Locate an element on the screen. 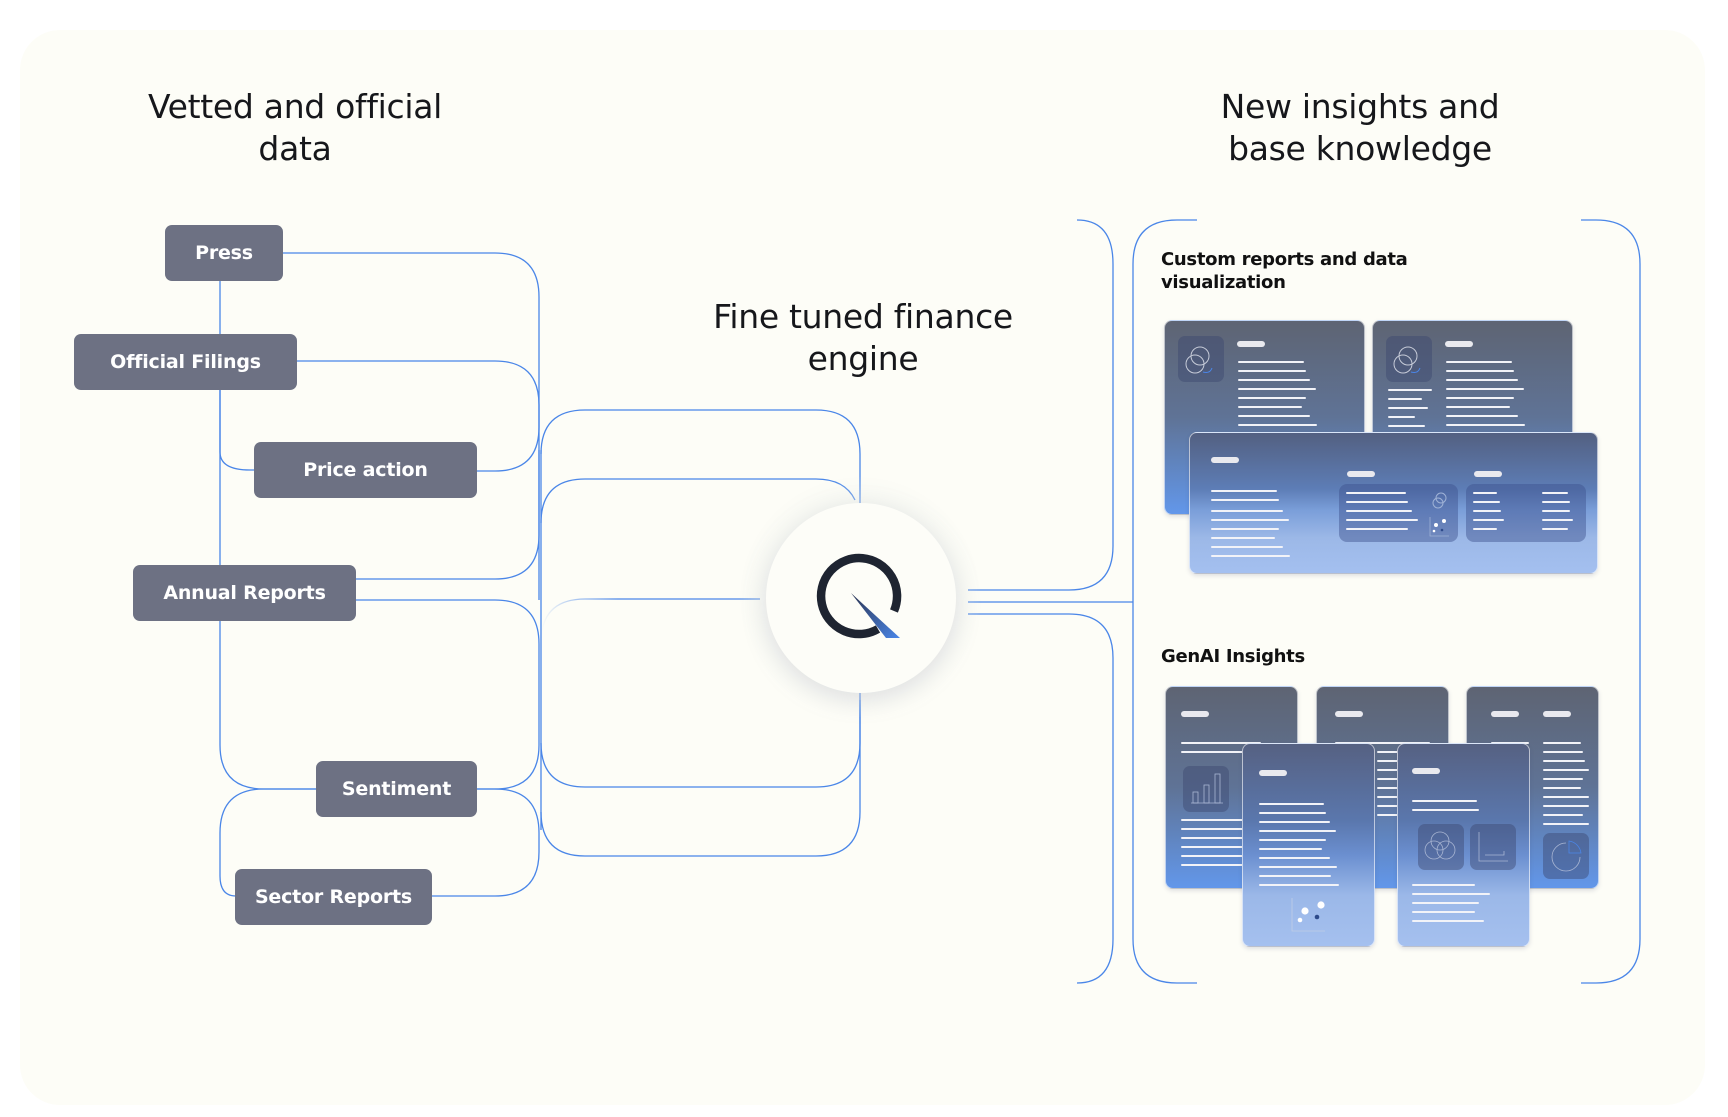 The image size is (1728, 1117). output-label-line: Custom reports and data is located at coordinates (1284, 259).